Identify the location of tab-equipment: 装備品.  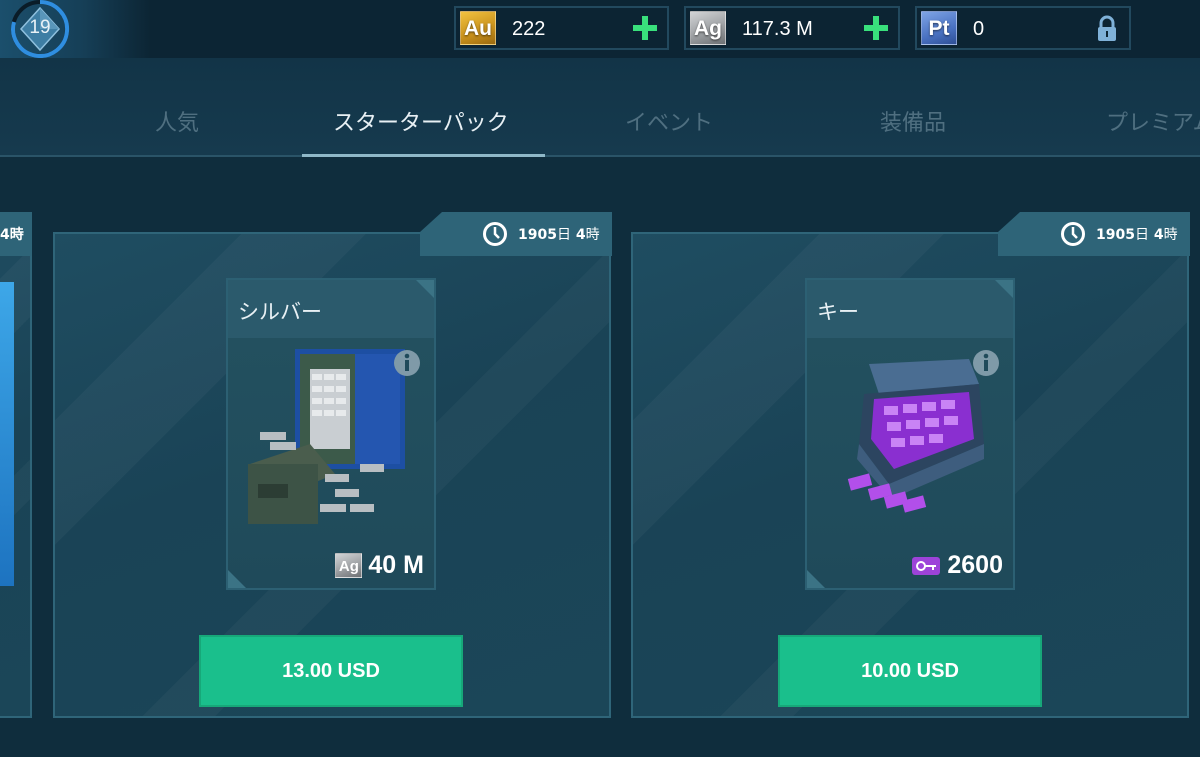
(913, 121).